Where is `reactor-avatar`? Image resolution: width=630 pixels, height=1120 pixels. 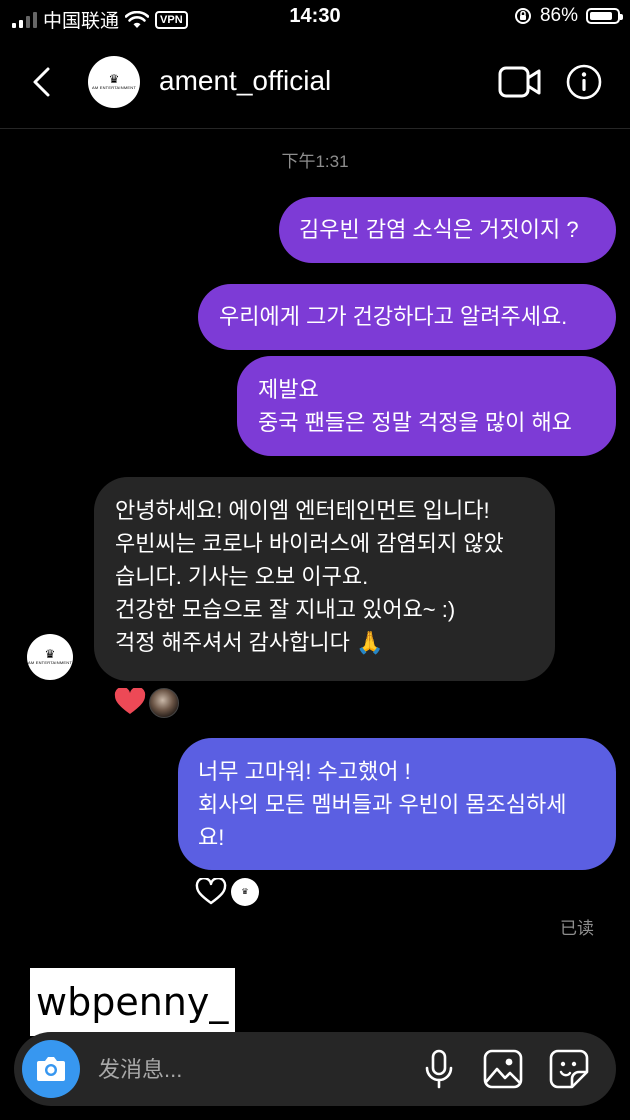
reactor-avatar is located at coordinates (164, 703).